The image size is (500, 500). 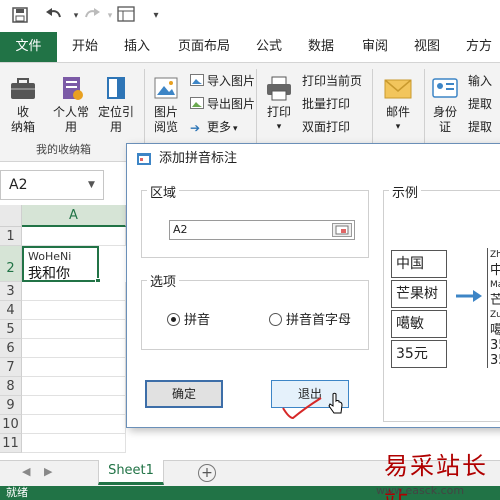 I want to click on picture-view-label: 图片 阅览, so click(x=165, y=119).